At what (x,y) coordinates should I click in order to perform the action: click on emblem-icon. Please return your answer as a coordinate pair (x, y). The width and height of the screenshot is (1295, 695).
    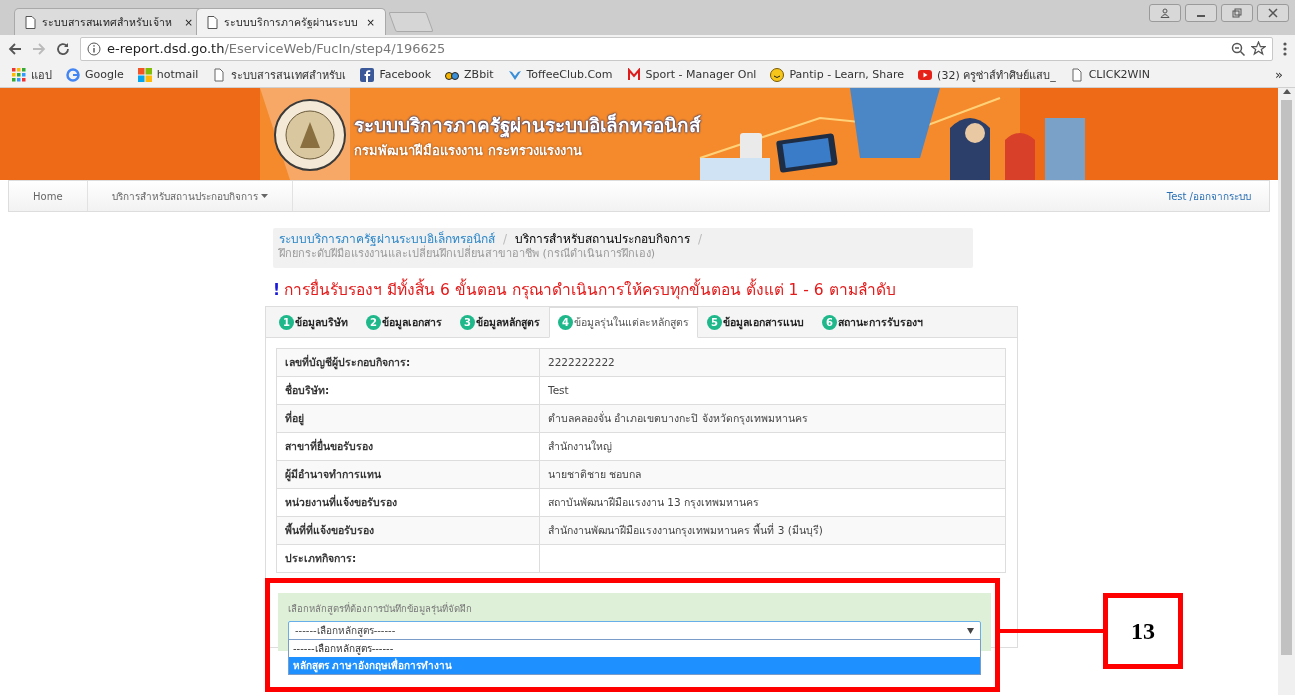
    Looking at the image, I should click on (310, 135).